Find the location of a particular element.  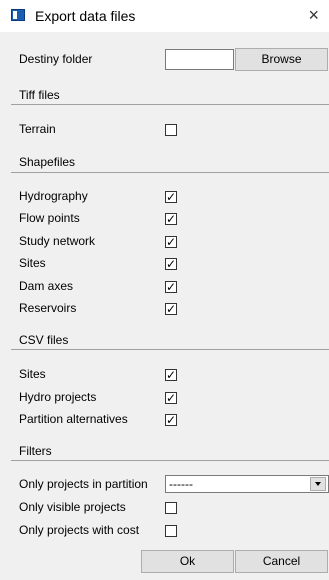

study-network-label: Study network is located at coordinates (57, 241).